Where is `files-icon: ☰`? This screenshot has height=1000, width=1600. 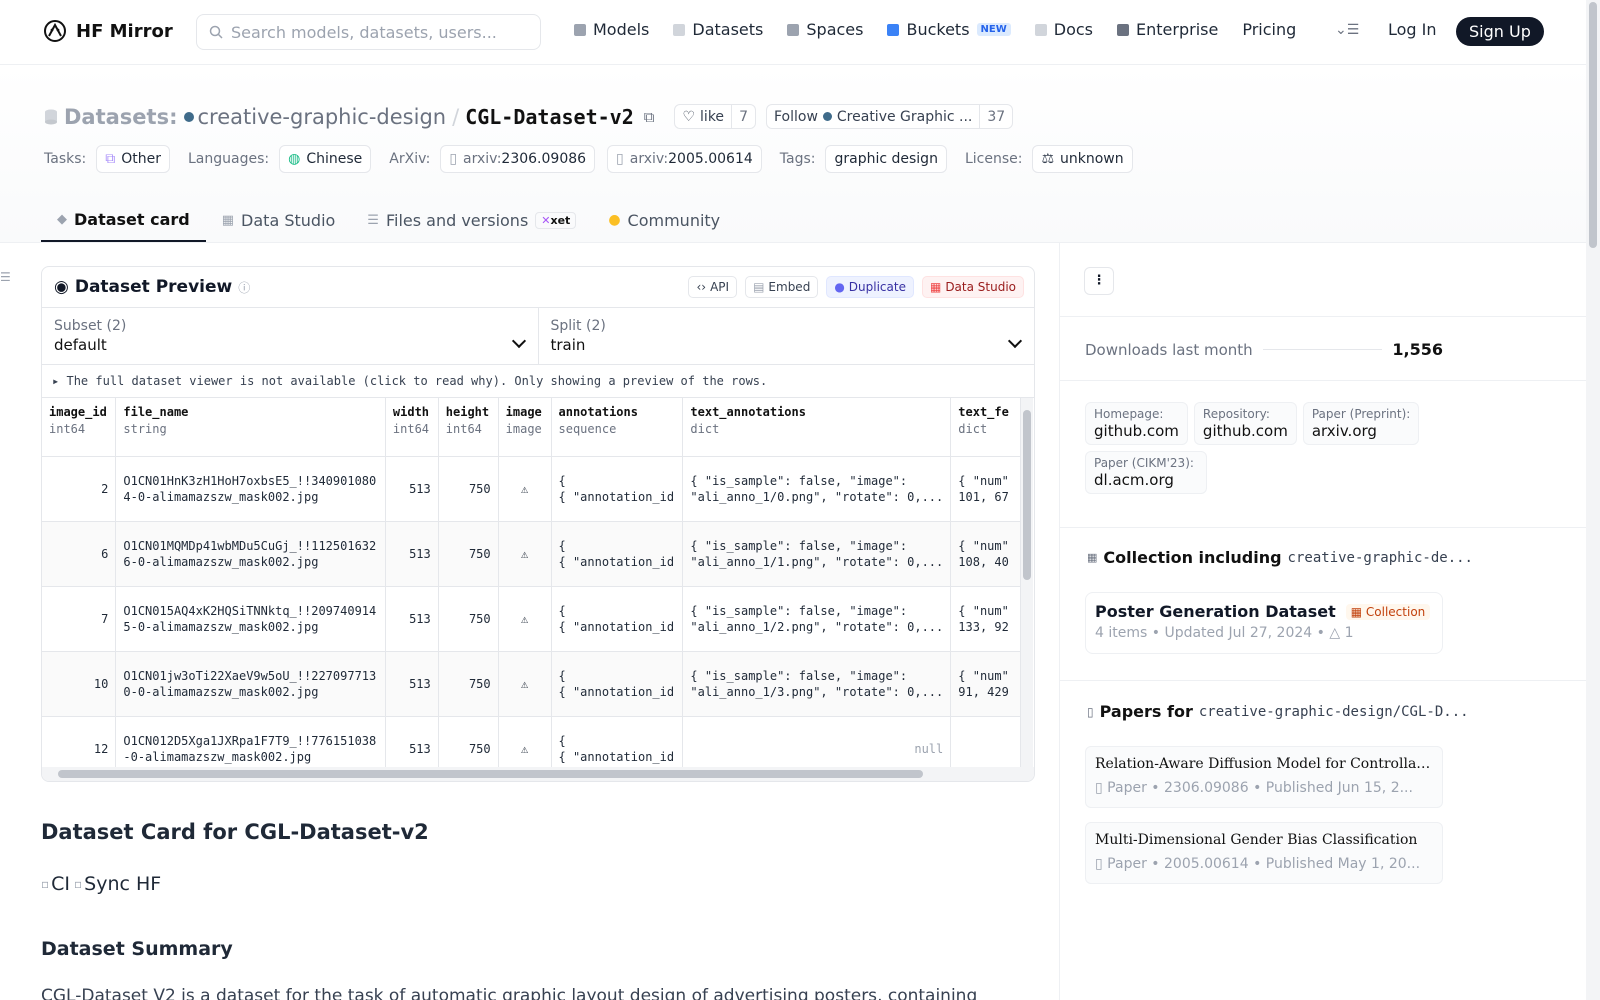 files-icon: ☰ is located at coordinates (373, 220).